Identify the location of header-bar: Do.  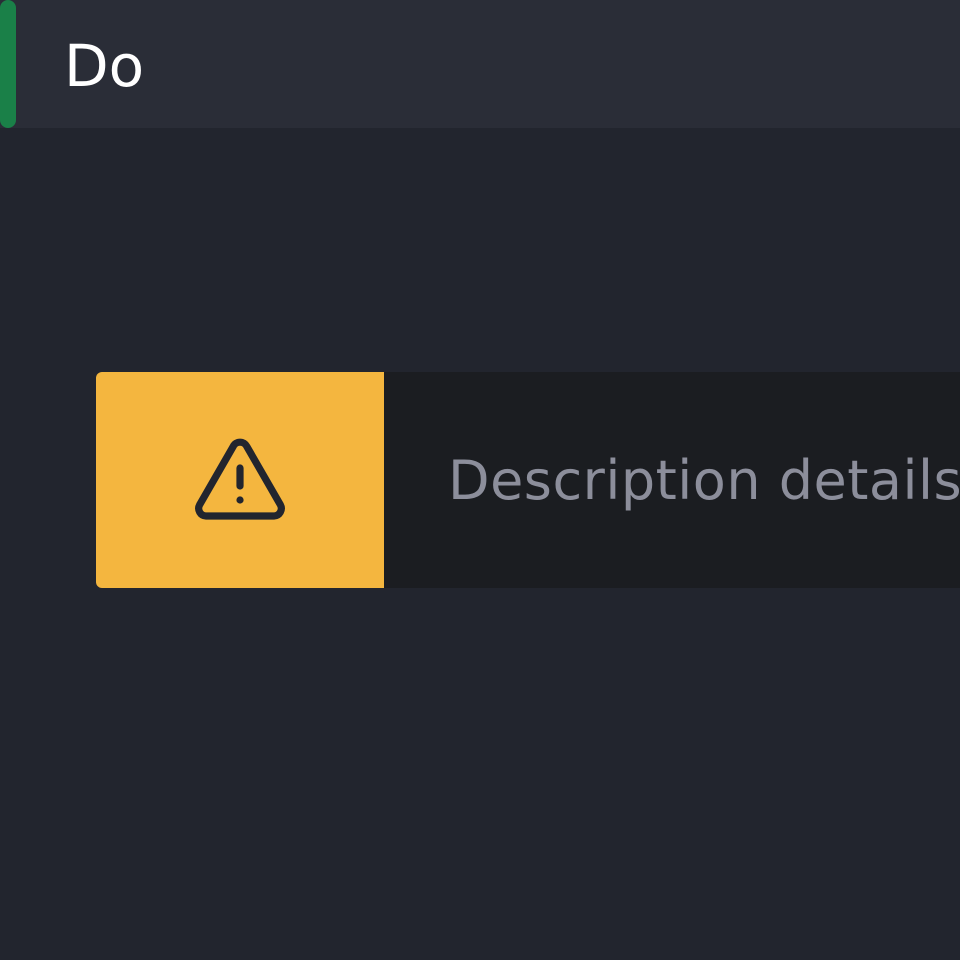
(480, 64).